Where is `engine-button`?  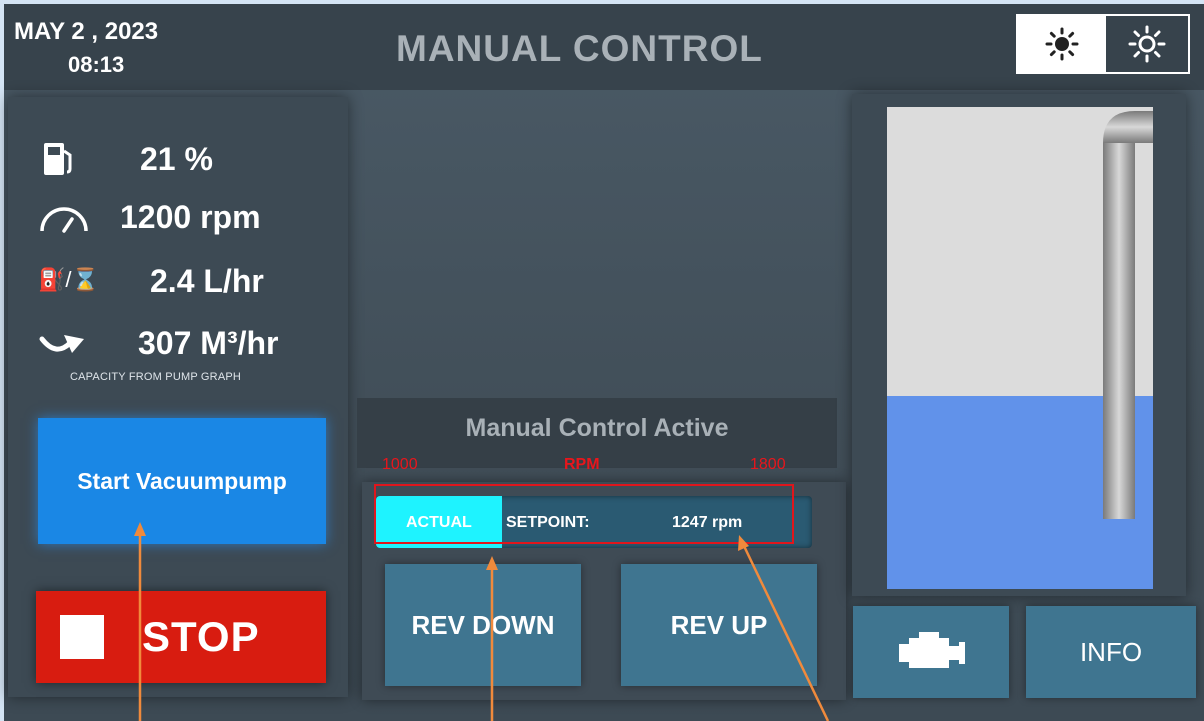 engine-button is located at coordinates (931, 652).